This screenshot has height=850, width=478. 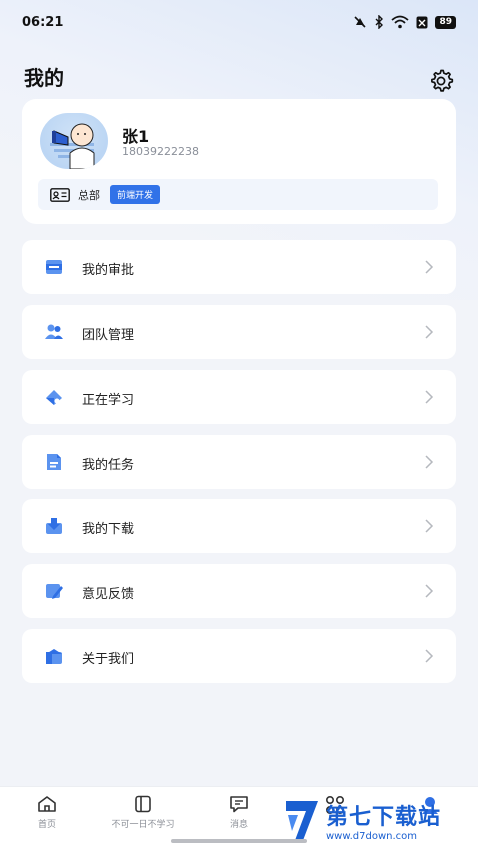 What do you see at coordinates (239, 804) in the screenshot?
I see `message-icon` at bounding box center [239, 804].